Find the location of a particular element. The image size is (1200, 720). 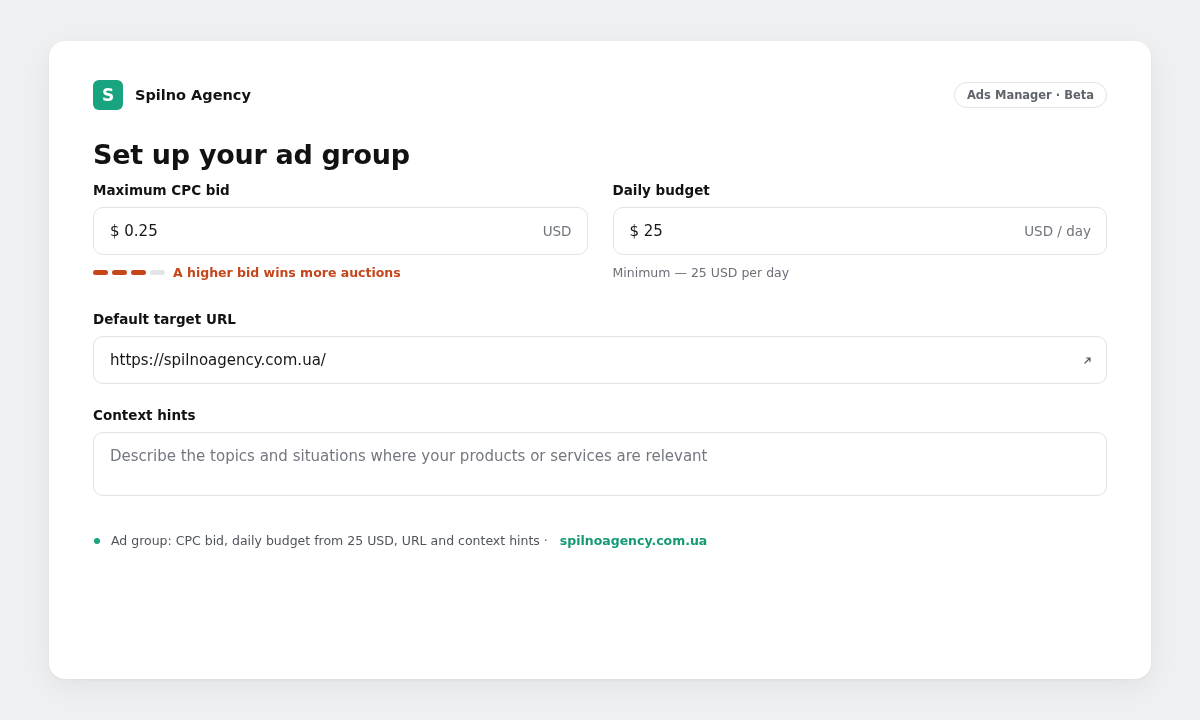

summary-text: Ad group: CPC bid, daily budget from 25 USD, URL and context hints · is located at coordinates (329, 540).